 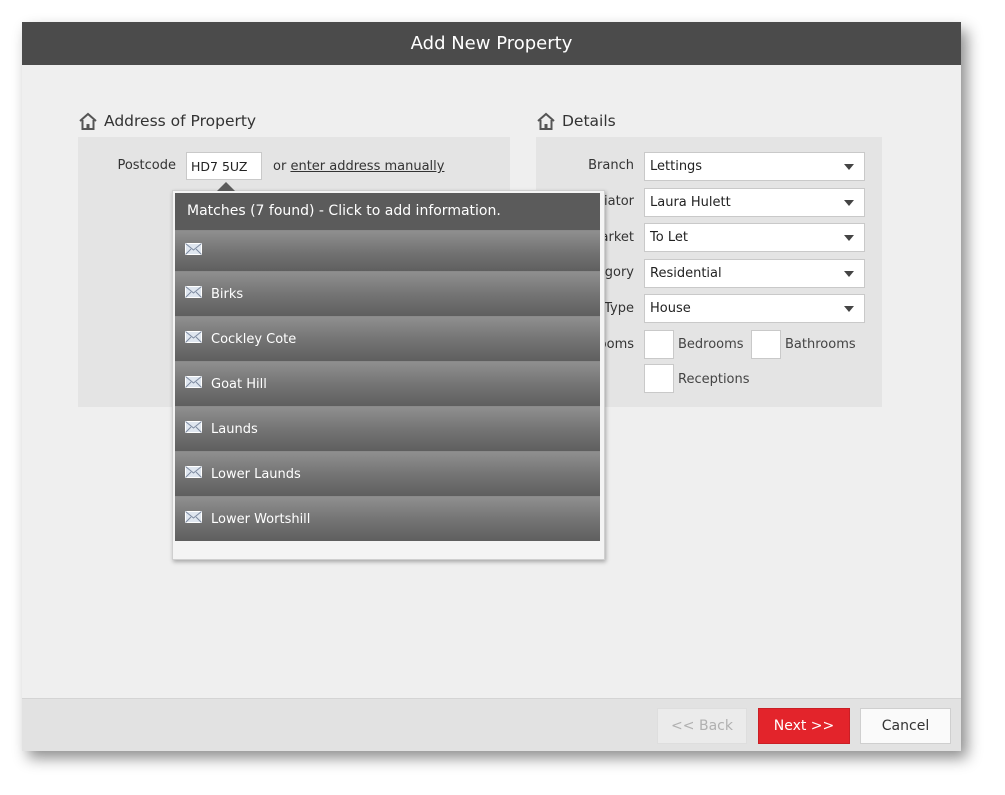 I want to click on negotiator-select: Laura Hulett, so click(x=754, y=202).